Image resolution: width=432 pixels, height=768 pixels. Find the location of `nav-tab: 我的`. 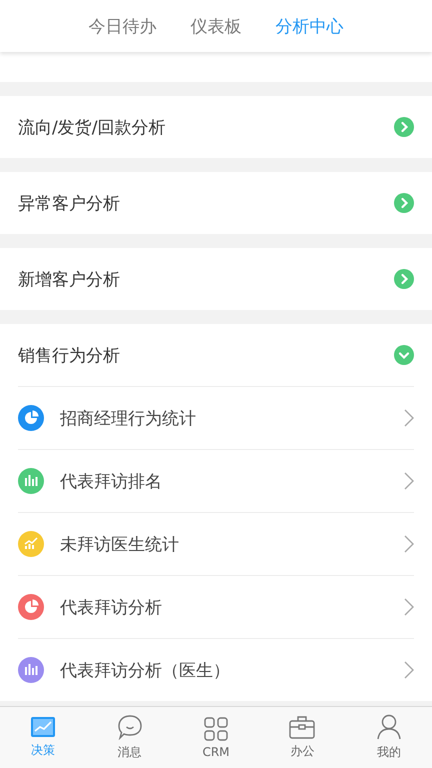

nav-tab: 我的 is located at coordinates (389, 737).